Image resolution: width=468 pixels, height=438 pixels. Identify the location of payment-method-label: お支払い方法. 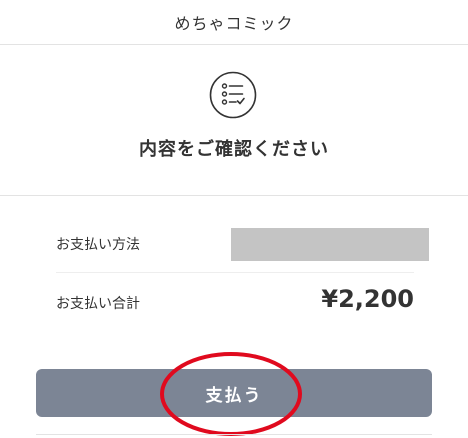
(98, 245).